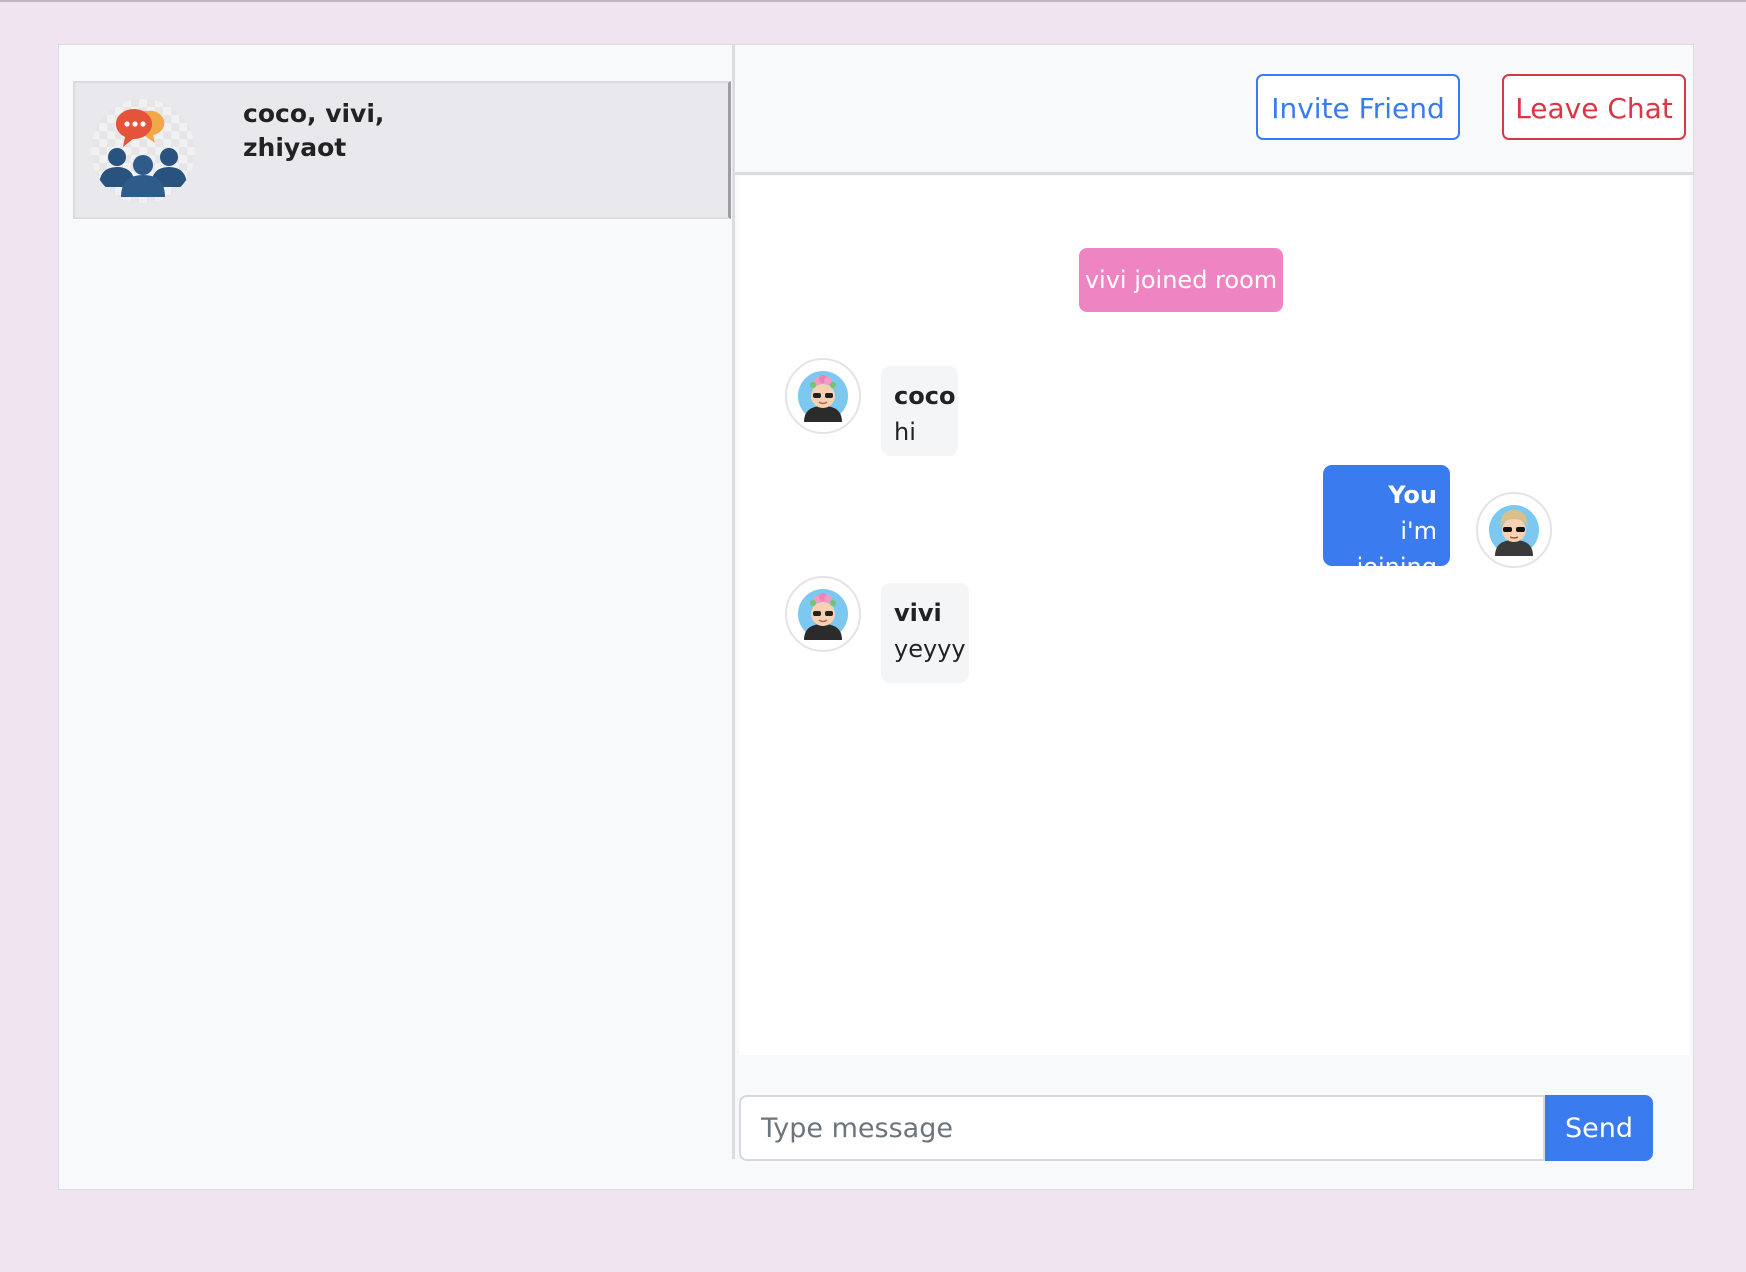 The width and height of the screenshot is (1746, 1272). Describe the element at coordinates (1412, 495) in the screenshot. I see `message-sender: You` at that location.